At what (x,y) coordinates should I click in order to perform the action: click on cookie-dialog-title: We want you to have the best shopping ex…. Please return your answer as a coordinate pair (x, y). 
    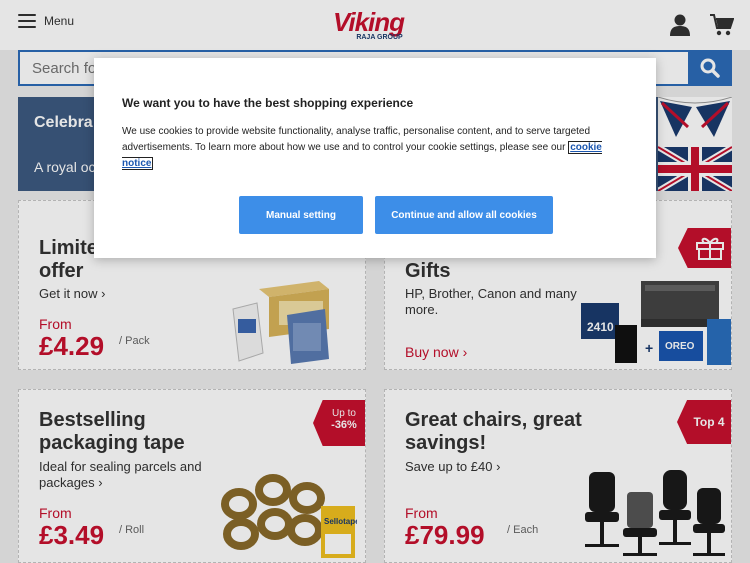
    Looking at the image, I should click on (268, 103).